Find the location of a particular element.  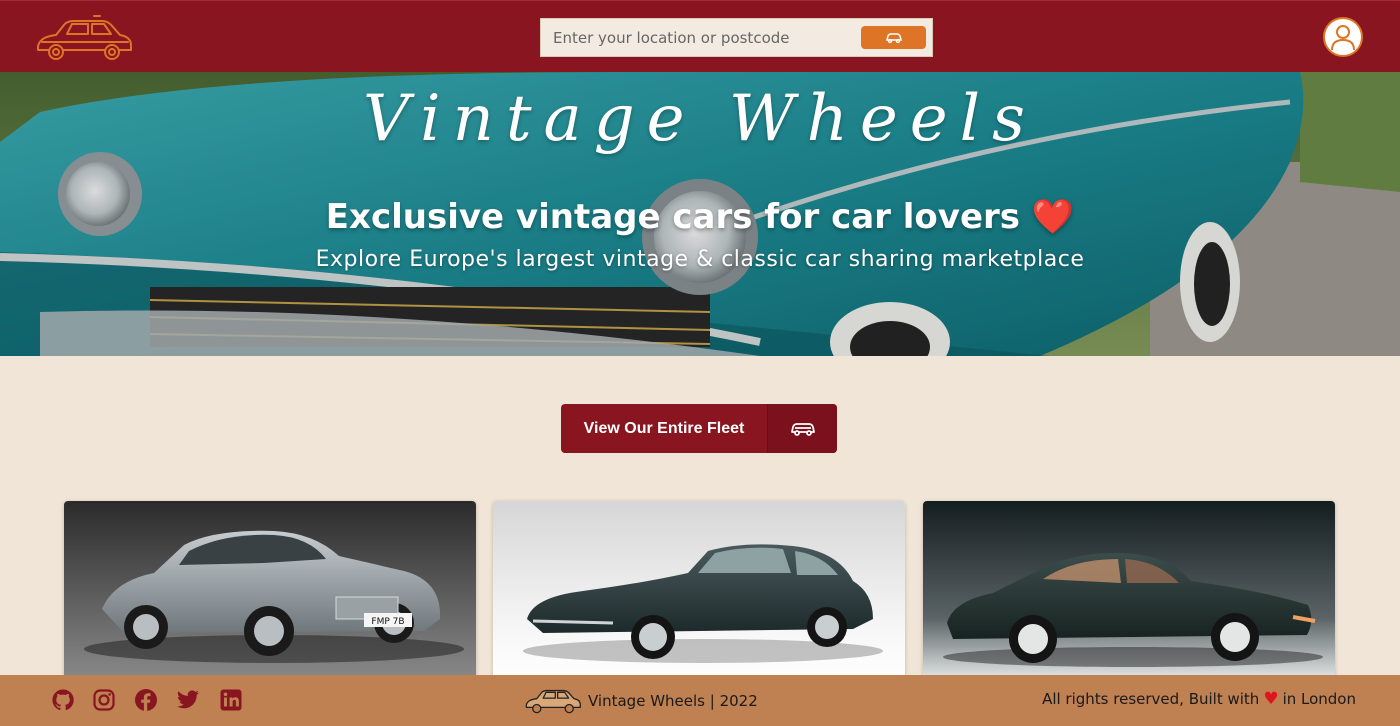

car-image: FMP 7B is located at coordinates (270, 591).